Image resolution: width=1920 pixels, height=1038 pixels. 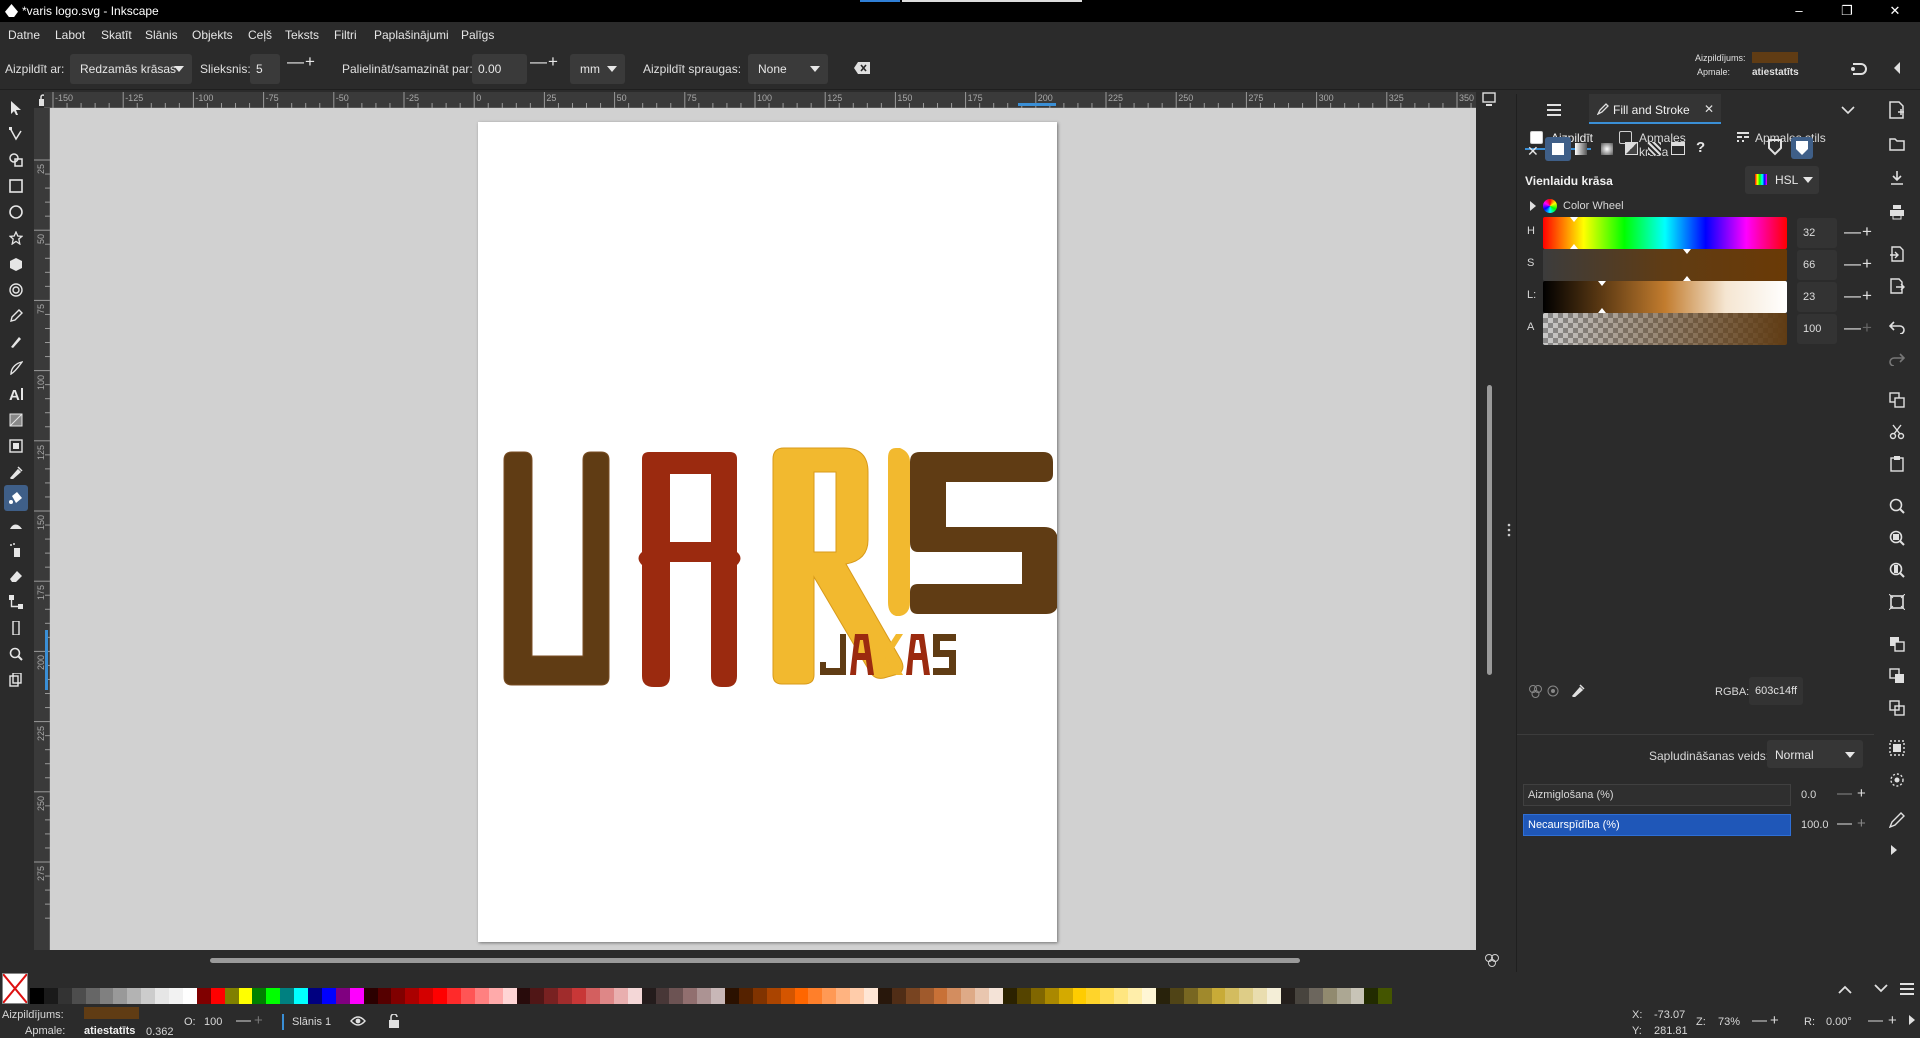 I want to click on letter-s, so click(x=984, y=533).